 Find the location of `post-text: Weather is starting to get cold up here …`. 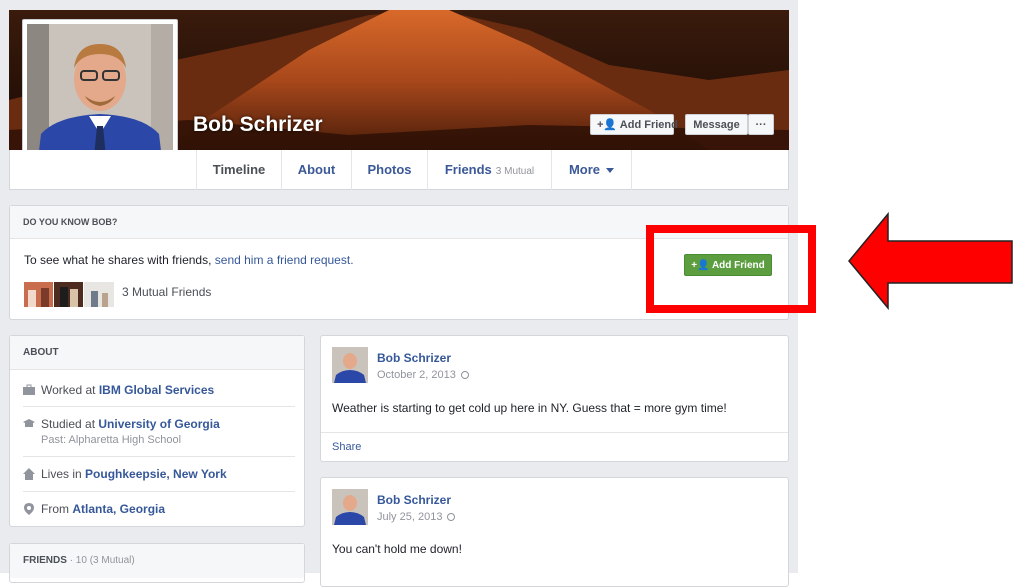

post-text: Weather is starting to get cold up here … is located at coordinates (529, 408).